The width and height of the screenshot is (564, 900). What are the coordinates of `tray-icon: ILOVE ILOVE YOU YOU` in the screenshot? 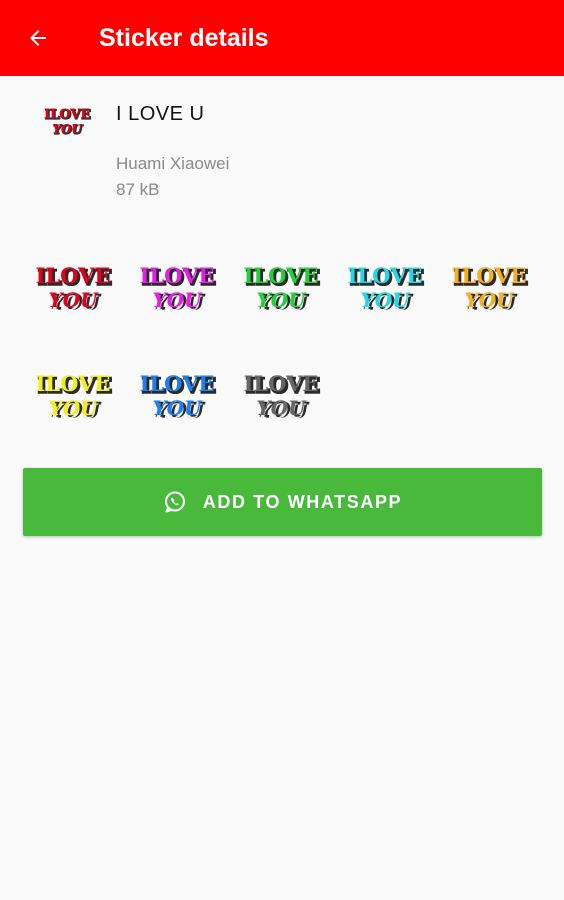 It's located at (68, 122).